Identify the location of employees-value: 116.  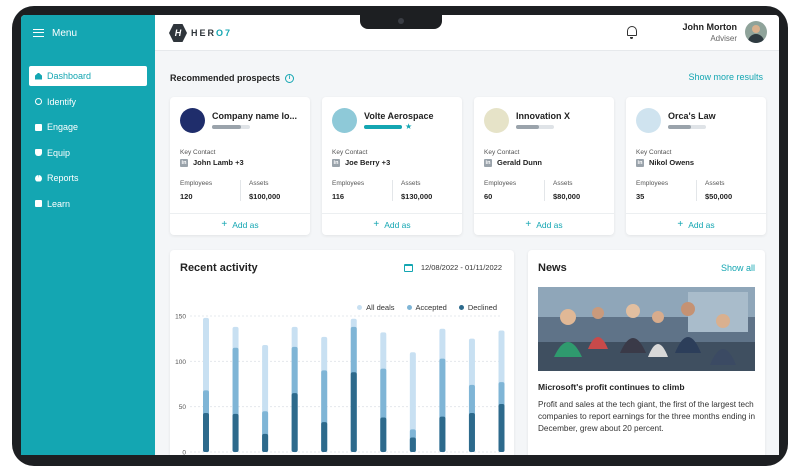
(338, 196).